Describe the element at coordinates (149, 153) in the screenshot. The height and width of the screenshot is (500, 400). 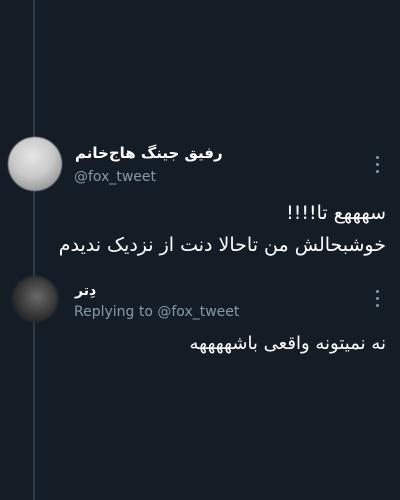
I see `author-name: رفیق جینگ هاج‌خانم` at that location.